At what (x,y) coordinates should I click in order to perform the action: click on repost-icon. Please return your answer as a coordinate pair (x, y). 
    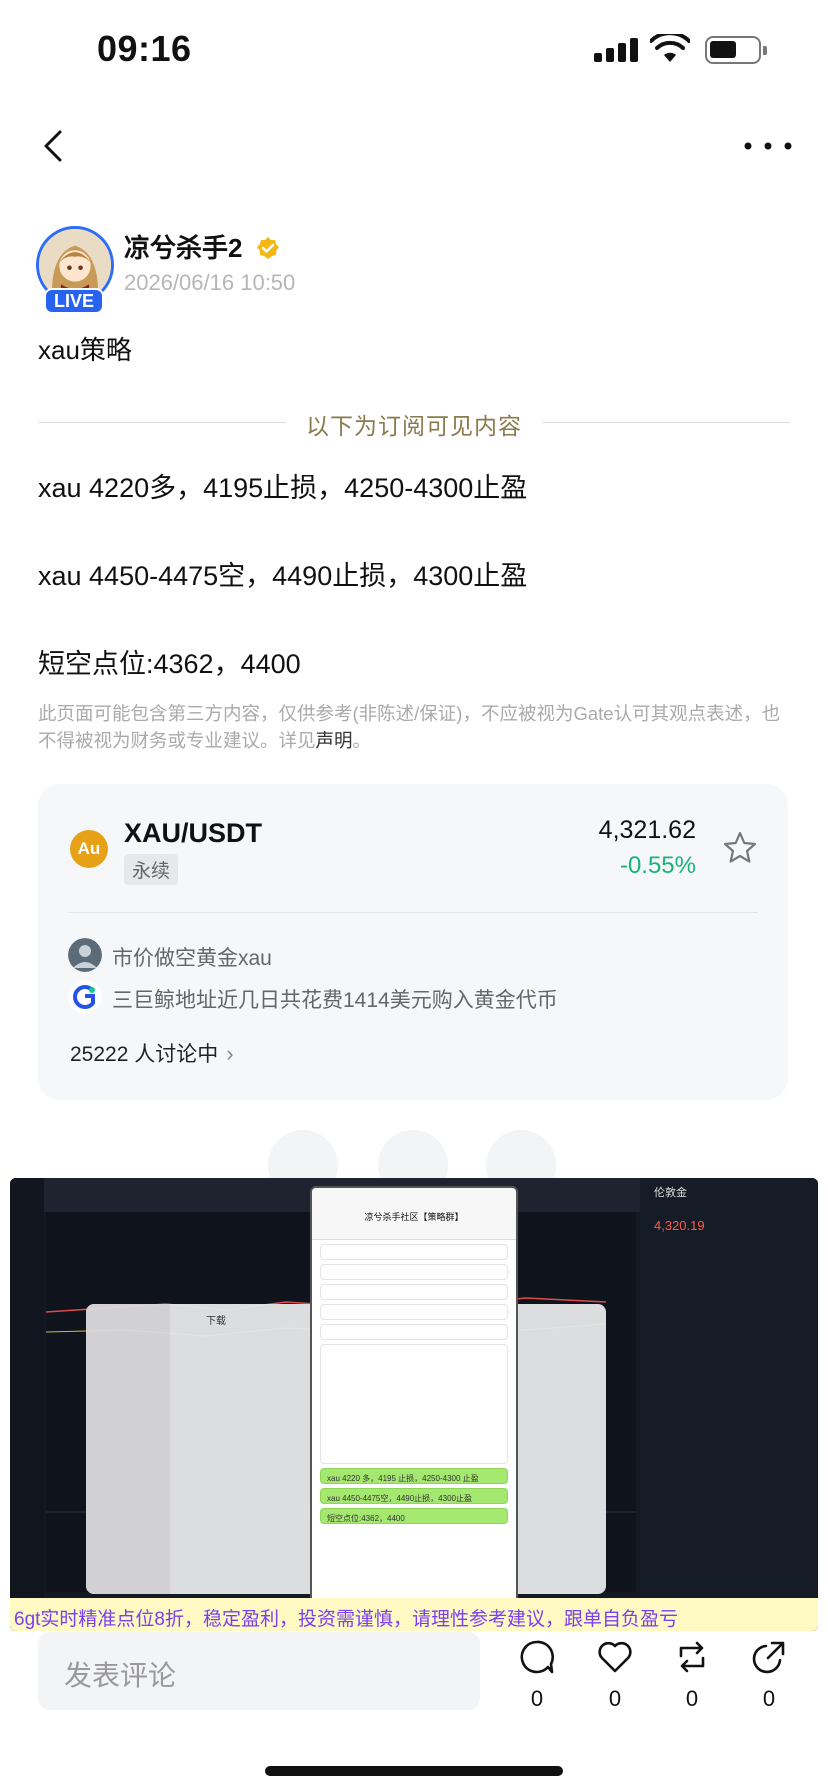
    Looking at the image, I should click on (692, 1657).